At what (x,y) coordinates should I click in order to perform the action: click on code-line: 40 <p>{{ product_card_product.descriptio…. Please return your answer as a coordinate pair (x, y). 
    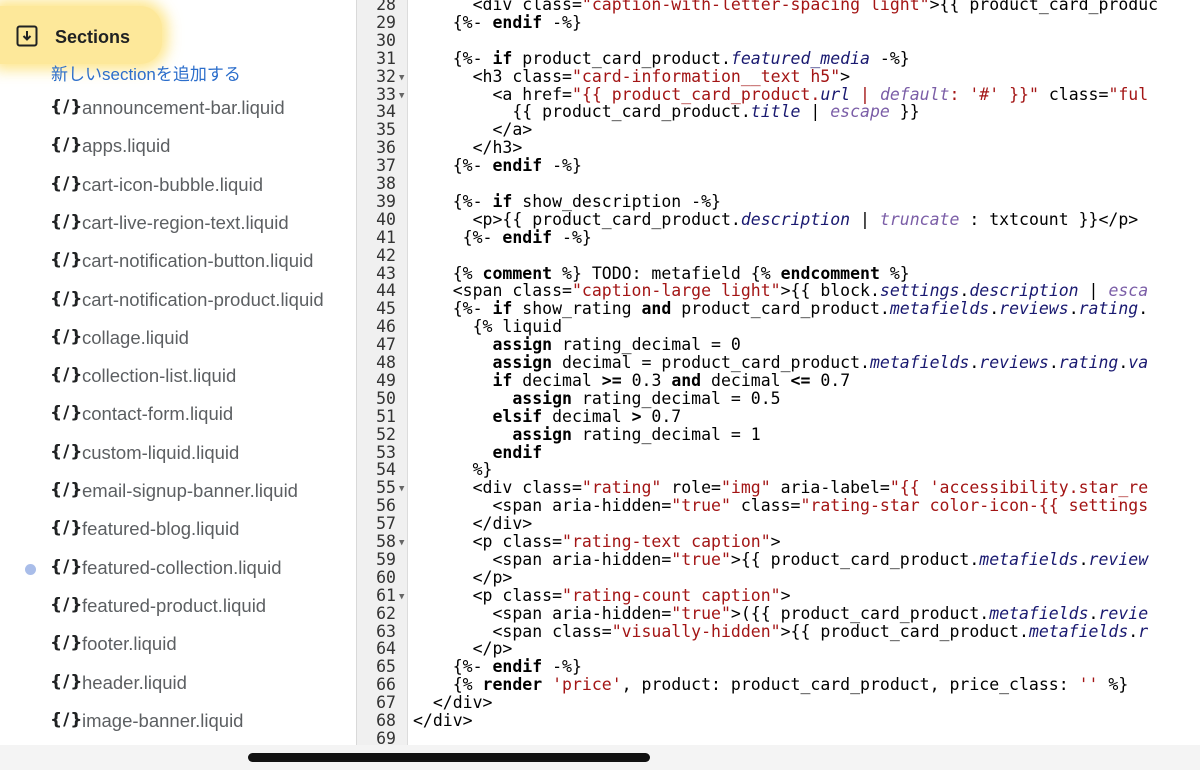
    Looking at the image, I should click on (778, 219).